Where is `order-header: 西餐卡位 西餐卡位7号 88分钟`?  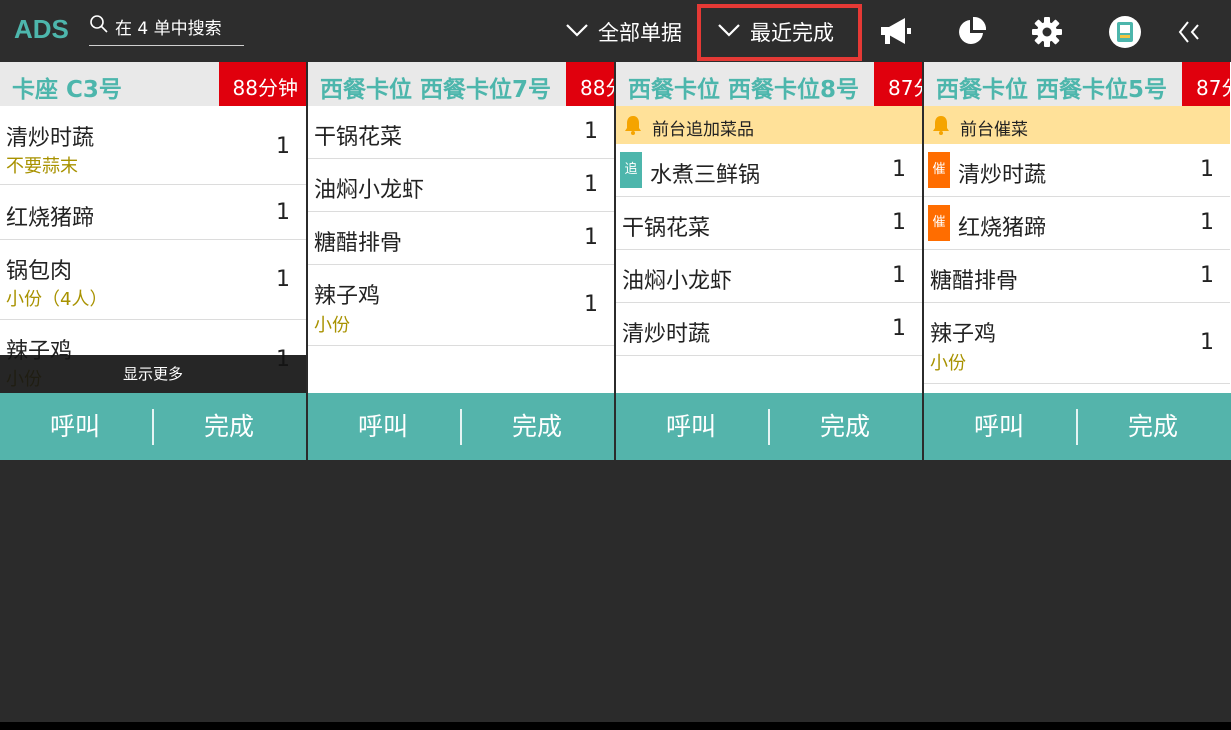
order-header: 西餐卡位 西餐卡位7号 88分钟 is located at coordinates (461, 84).